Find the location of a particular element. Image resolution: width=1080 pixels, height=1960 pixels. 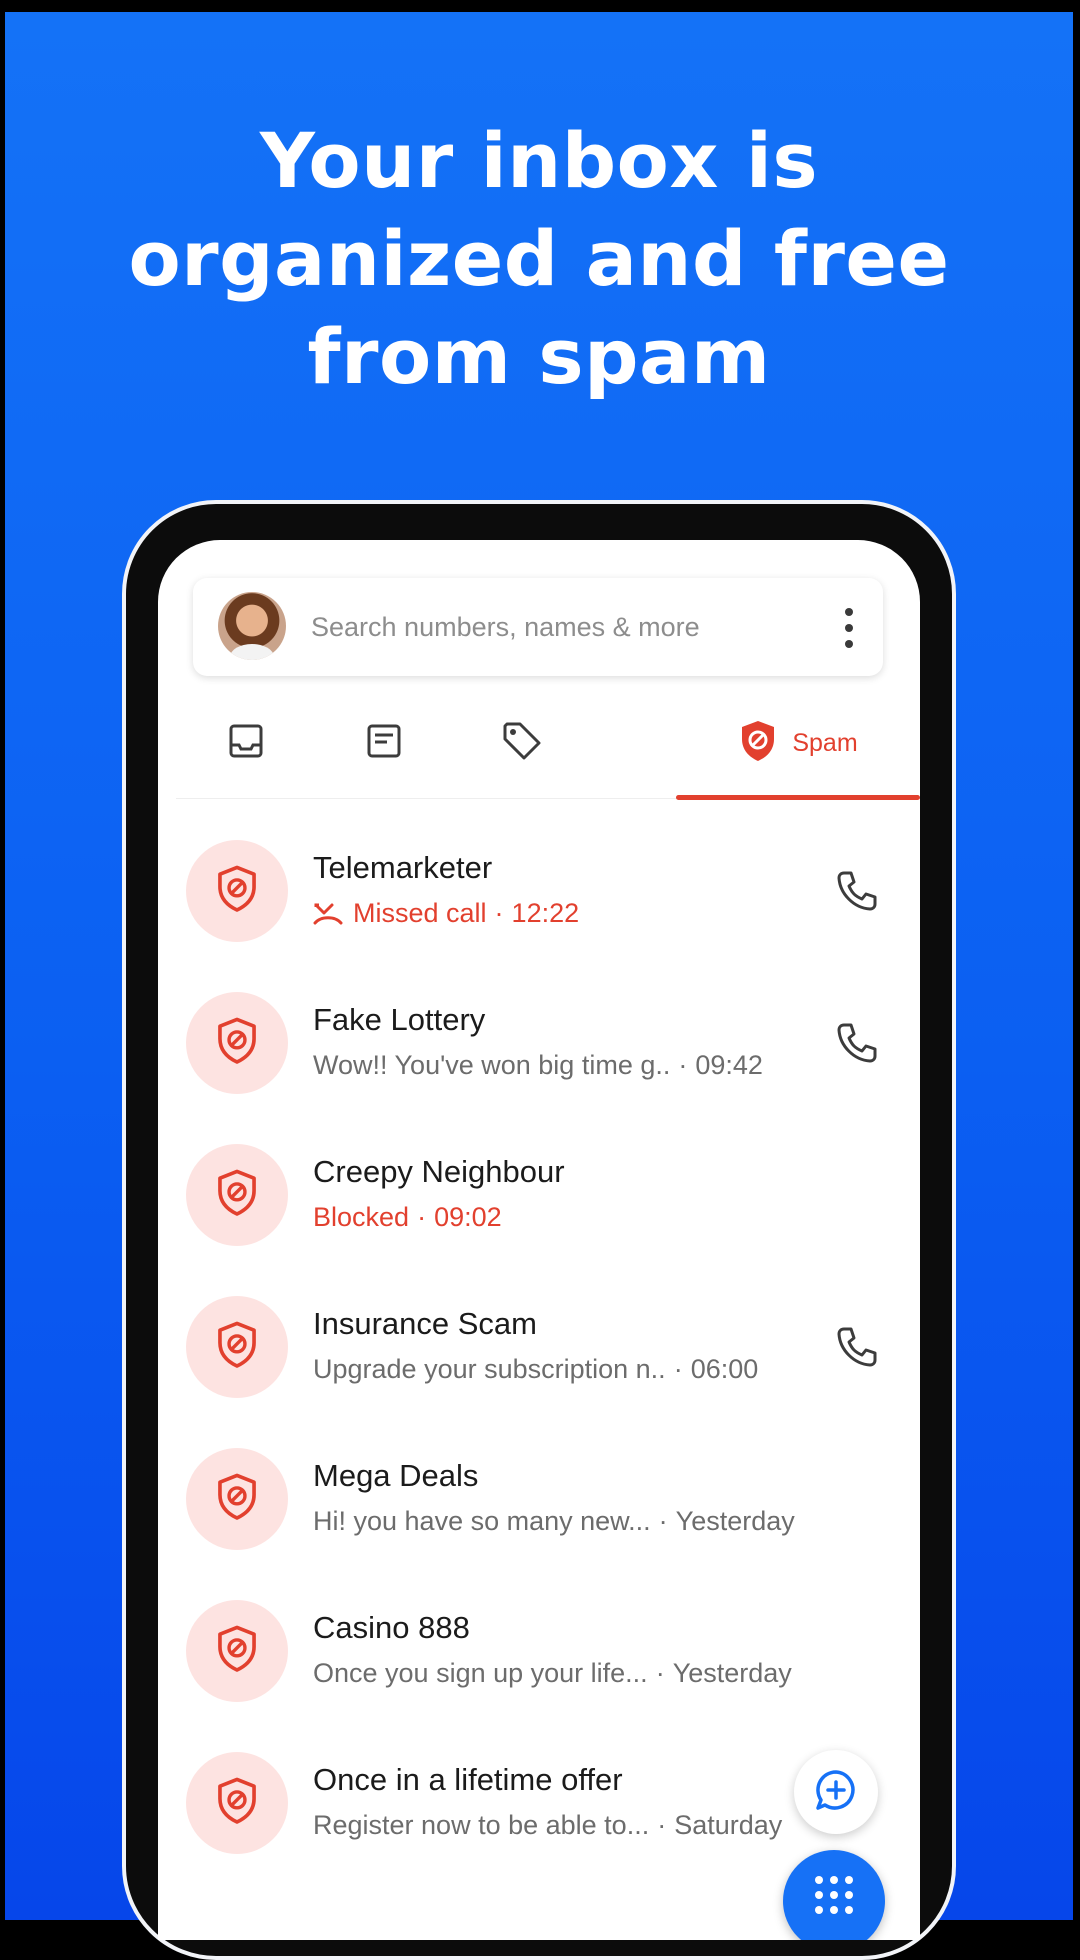

message-icon is located at coordinates (384, 743).